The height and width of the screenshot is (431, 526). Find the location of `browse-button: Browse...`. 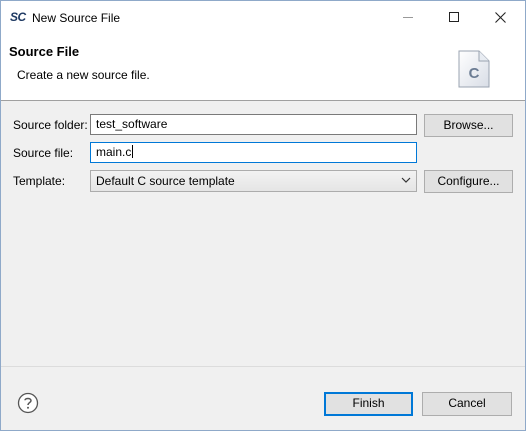

browse-button: Browse... is located at coordinates (468, 125).